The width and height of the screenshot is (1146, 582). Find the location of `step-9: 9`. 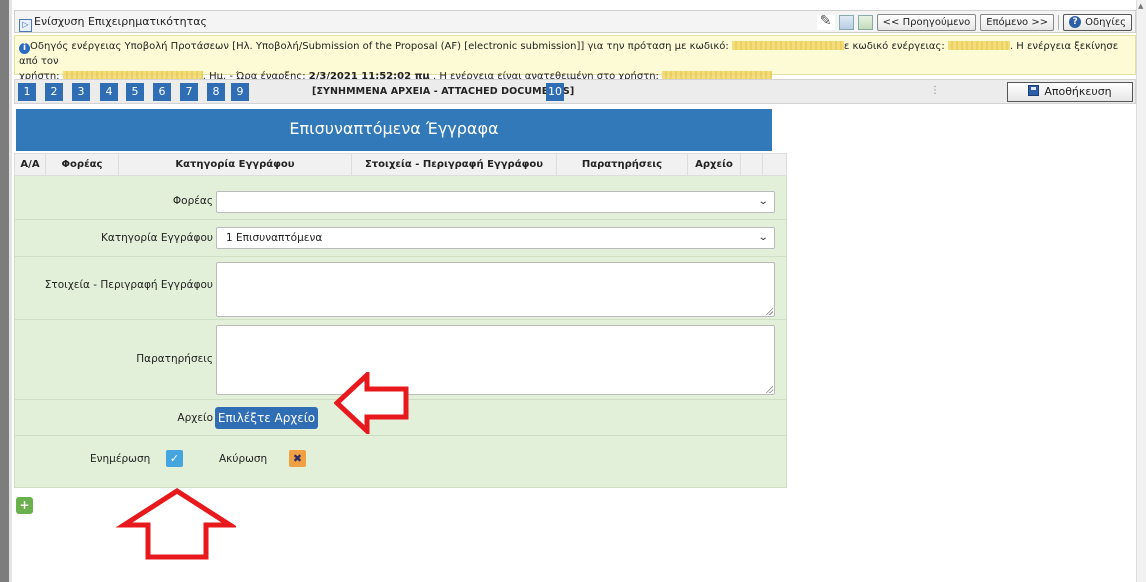

step-9: 9 is located at coordinates (240, 92).